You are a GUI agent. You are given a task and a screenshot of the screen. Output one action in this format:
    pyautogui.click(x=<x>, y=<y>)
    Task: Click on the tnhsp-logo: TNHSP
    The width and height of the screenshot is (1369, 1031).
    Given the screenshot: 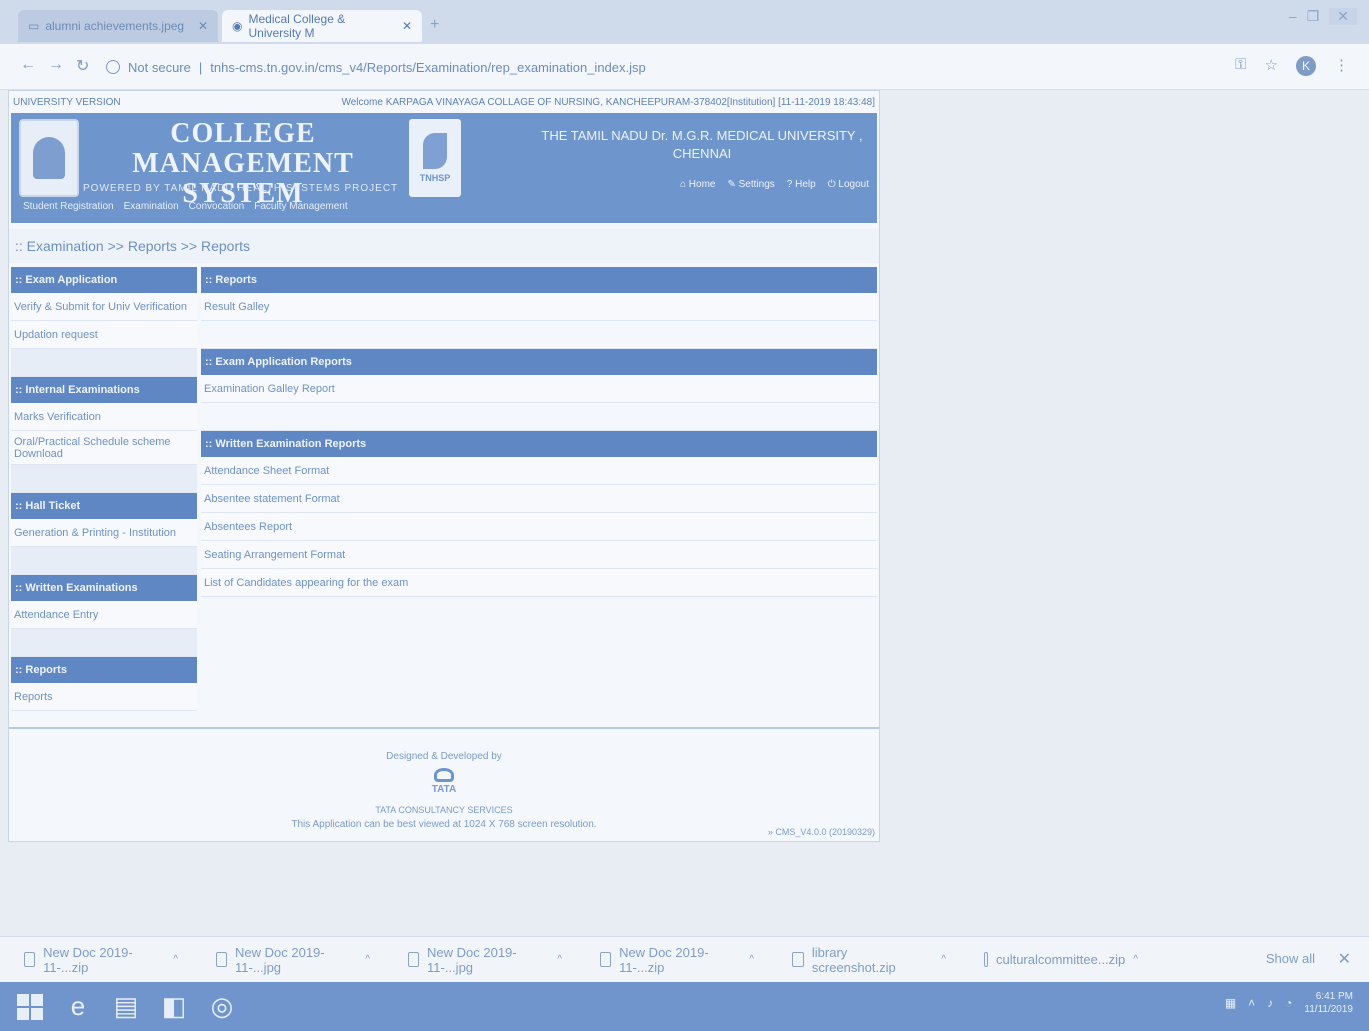 What is the action you would take?
    pyautogui.click(x=435, y=158)
    